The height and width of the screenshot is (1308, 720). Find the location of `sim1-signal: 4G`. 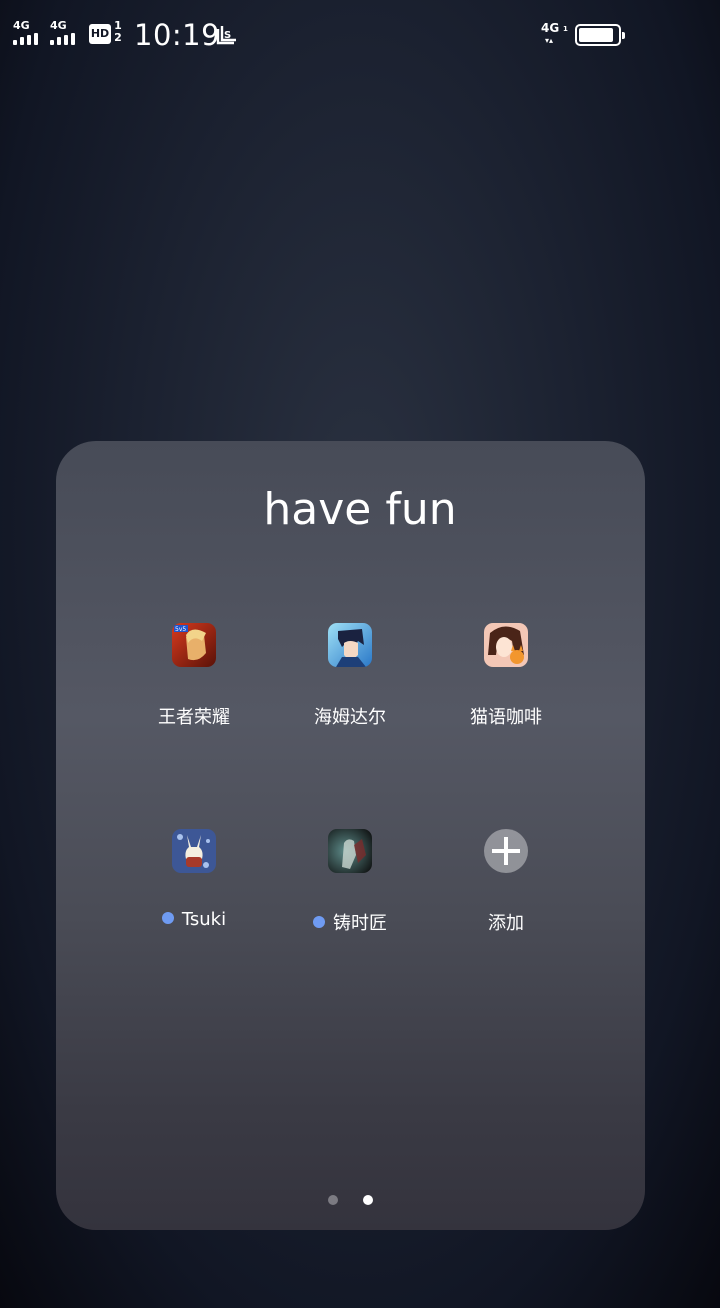

sim1-signal: 4G is located at coordinates (29, 34).